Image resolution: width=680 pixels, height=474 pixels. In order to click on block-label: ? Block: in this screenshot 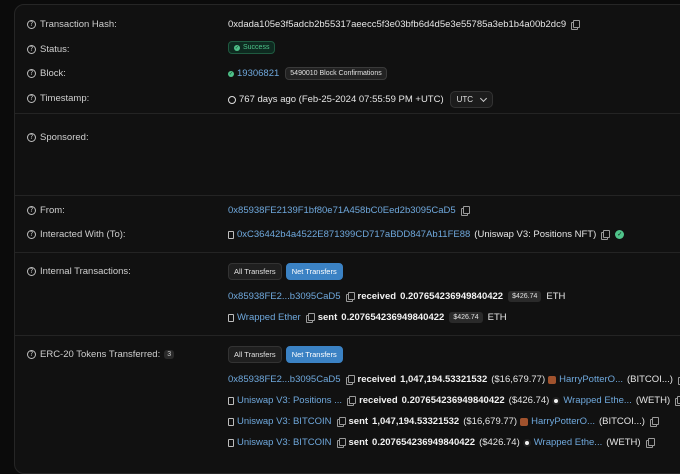, I will do `click(46, 73)`.